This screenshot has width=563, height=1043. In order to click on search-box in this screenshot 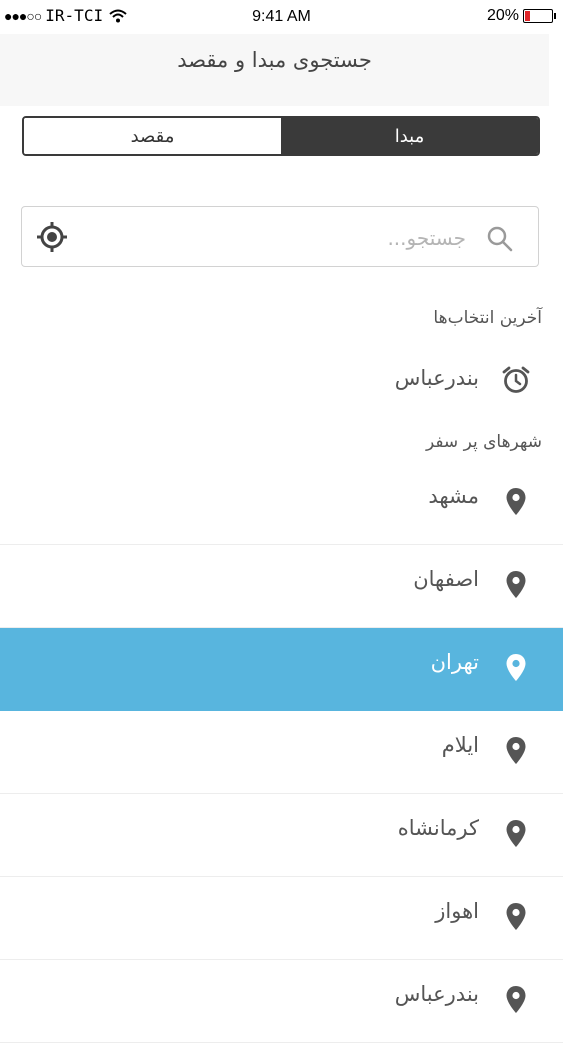, I will do `click(280, 236)`.